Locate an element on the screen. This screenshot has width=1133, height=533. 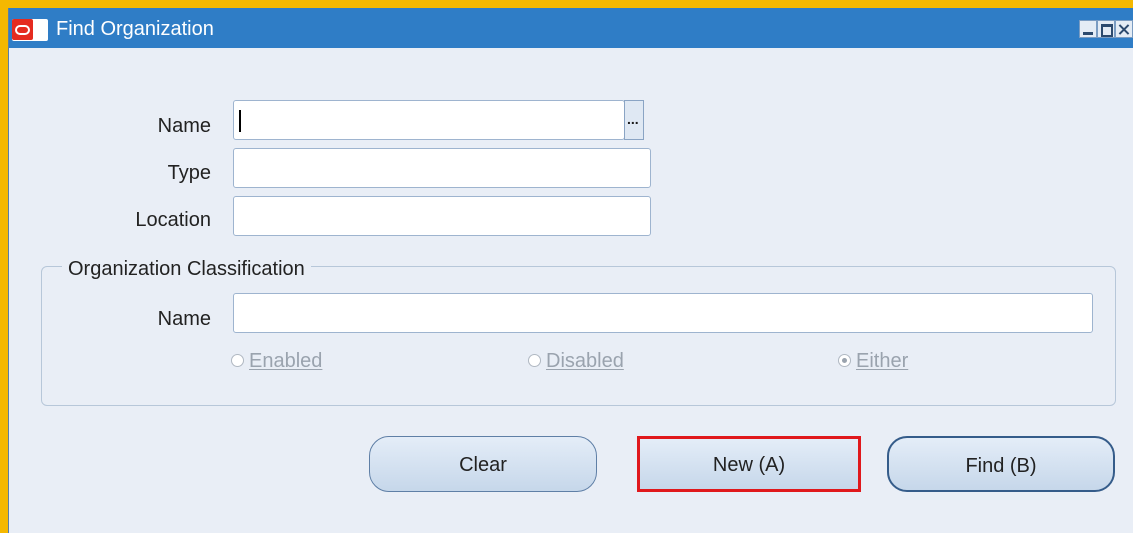
window-title: Find Organization is located at coordinates (135, 29).